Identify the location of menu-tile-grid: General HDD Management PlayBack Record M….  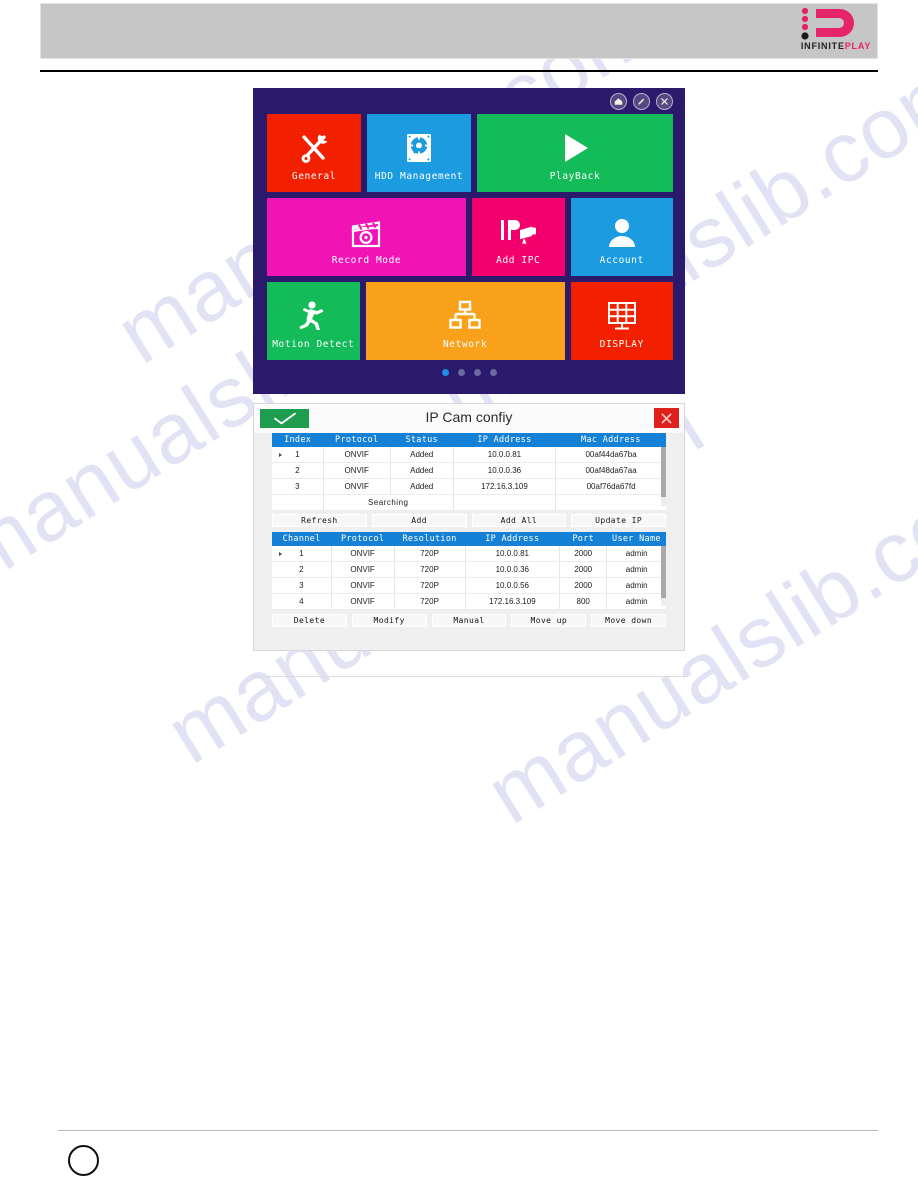
(470, 240).